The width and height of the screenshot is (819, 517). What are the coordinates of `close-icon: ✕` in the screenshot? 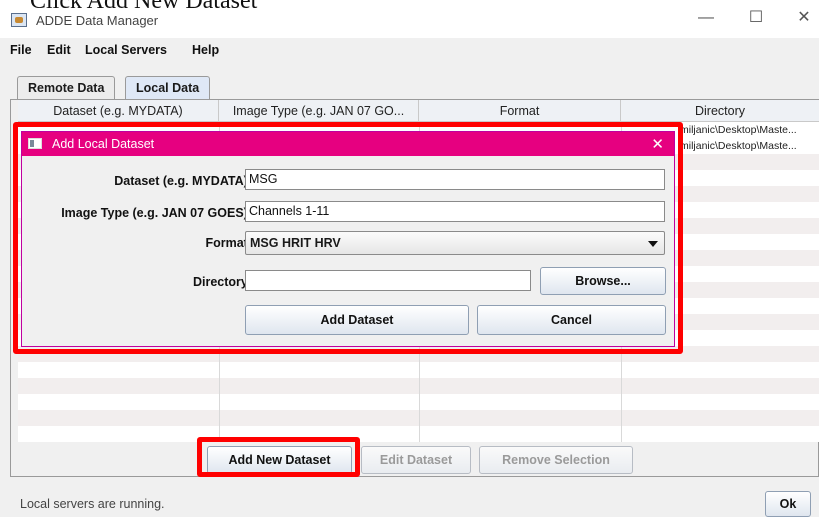 It's located at (801, 18).